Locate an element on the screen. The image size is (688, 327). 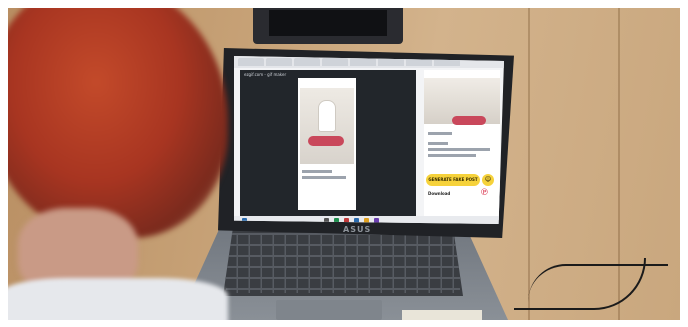
post-preview is located at coordinates (327, 144).